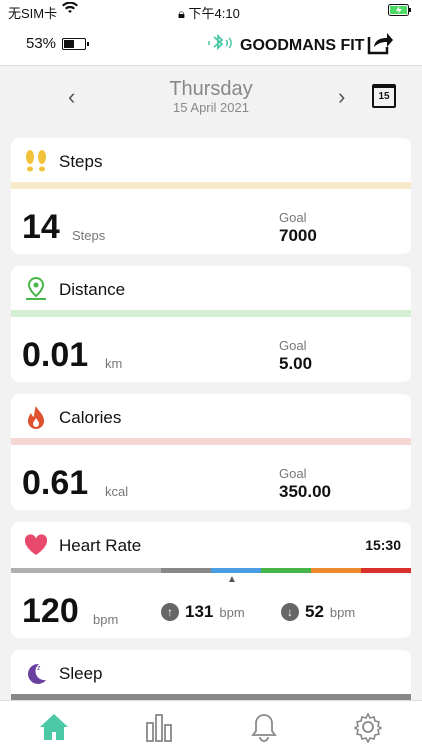 The width and height of the screenshot is (422, 750). Describe the element at coordinates (290, 612) in the screenshot. I see `arrow-down-icon: ↓` at that location.